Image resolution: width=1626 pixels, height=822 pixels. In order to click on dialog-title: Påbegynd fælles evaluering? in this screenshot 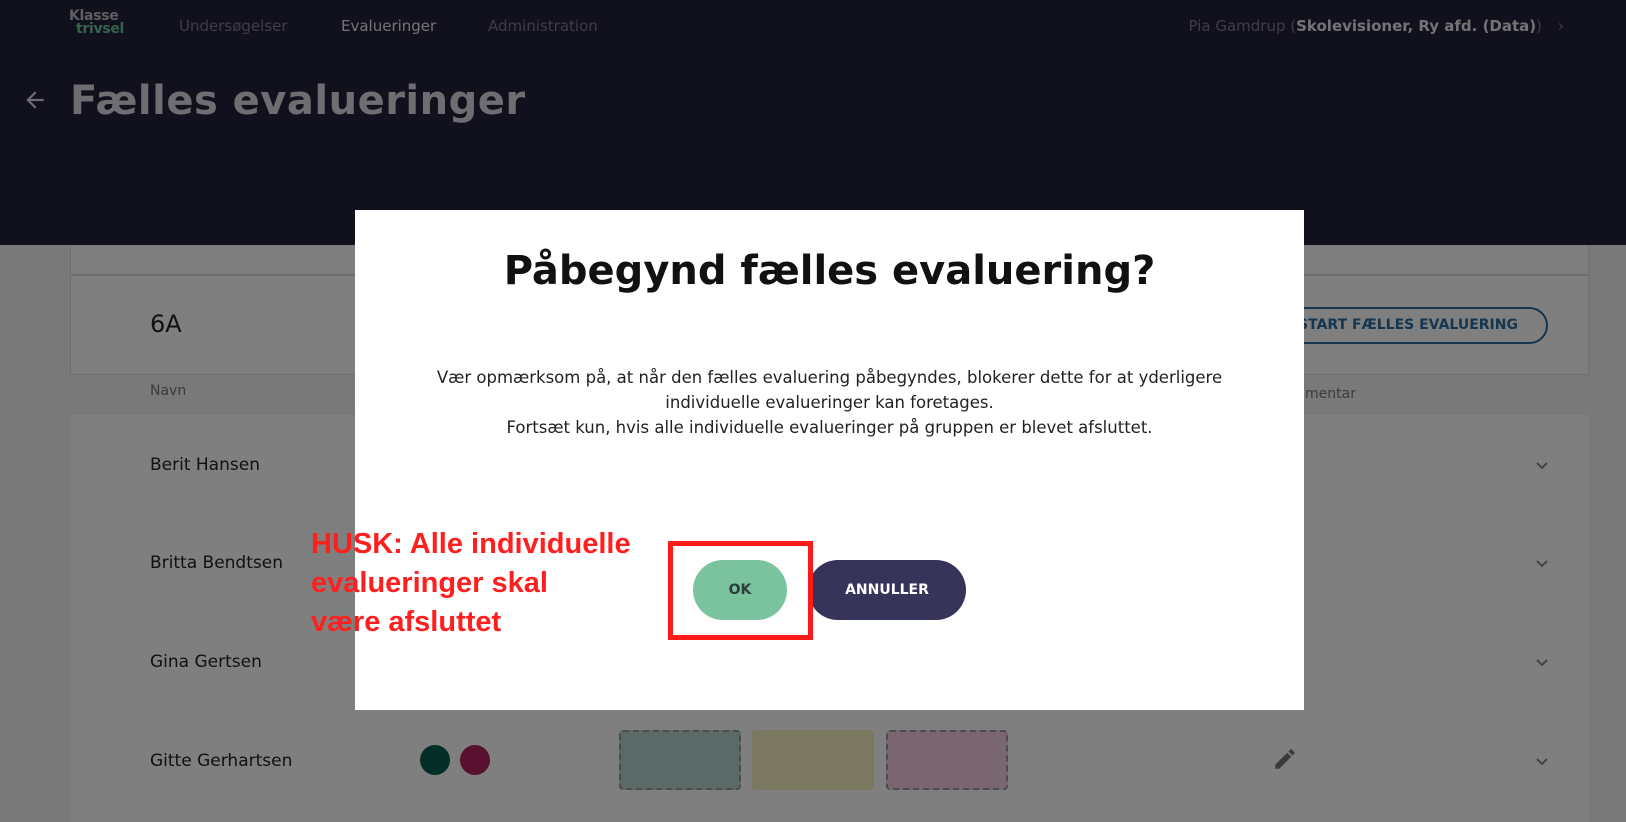, I will do `click(829, 271)`.